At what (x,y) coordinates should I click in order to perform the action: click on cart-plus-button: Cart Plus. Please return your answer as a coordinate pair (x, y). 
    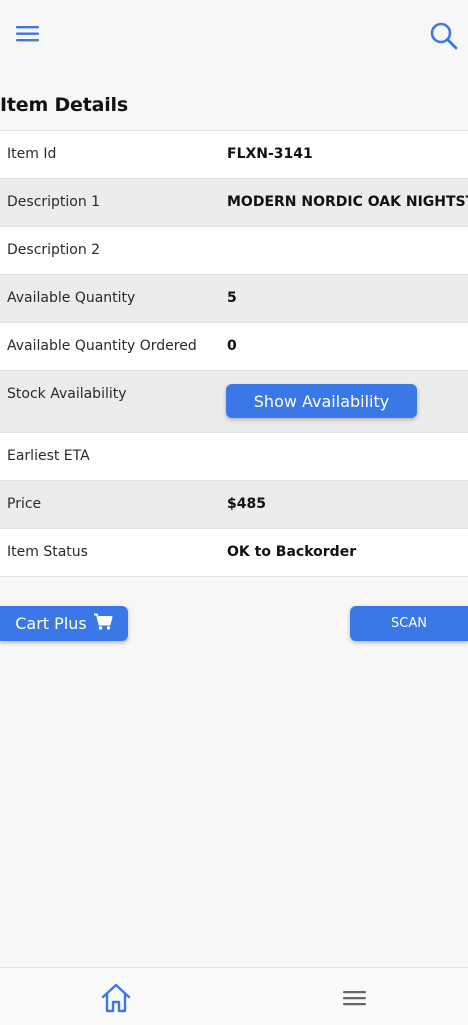
    Looking at the image, I should click on (64, 623).